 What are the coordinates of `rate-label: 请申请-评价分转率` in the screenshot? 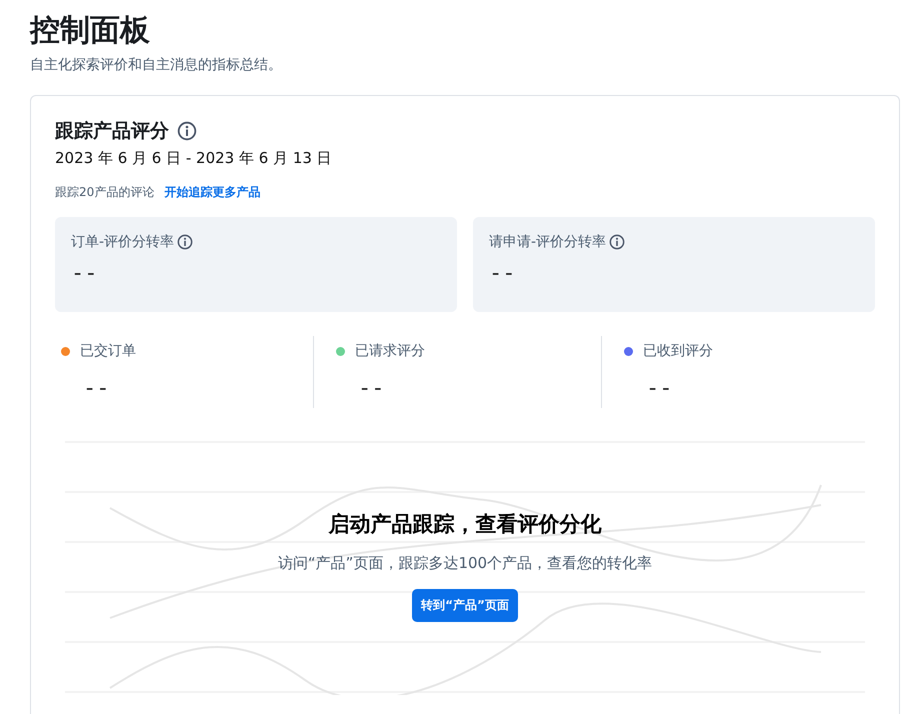 It's located at (547, 242).